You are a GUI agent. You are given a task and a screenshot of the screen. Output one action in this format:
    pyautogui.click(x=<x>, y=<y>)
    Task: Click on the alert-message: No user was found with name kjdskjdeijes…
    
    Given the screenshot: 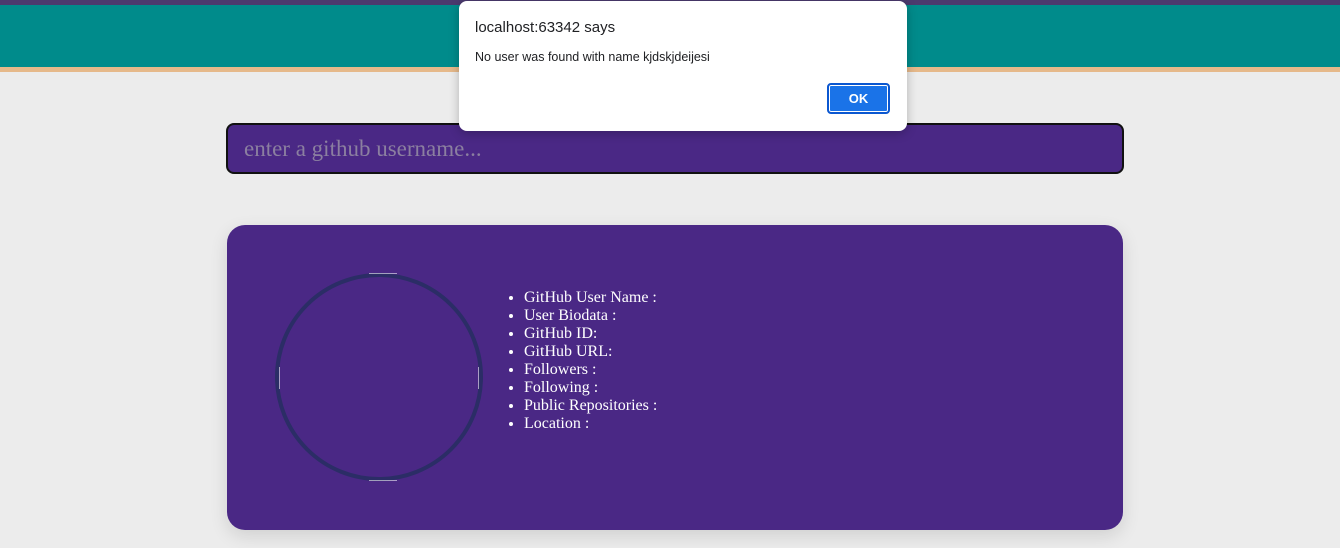 What is the action you would take?
    pyautogui.click(x=592, y=57)
    